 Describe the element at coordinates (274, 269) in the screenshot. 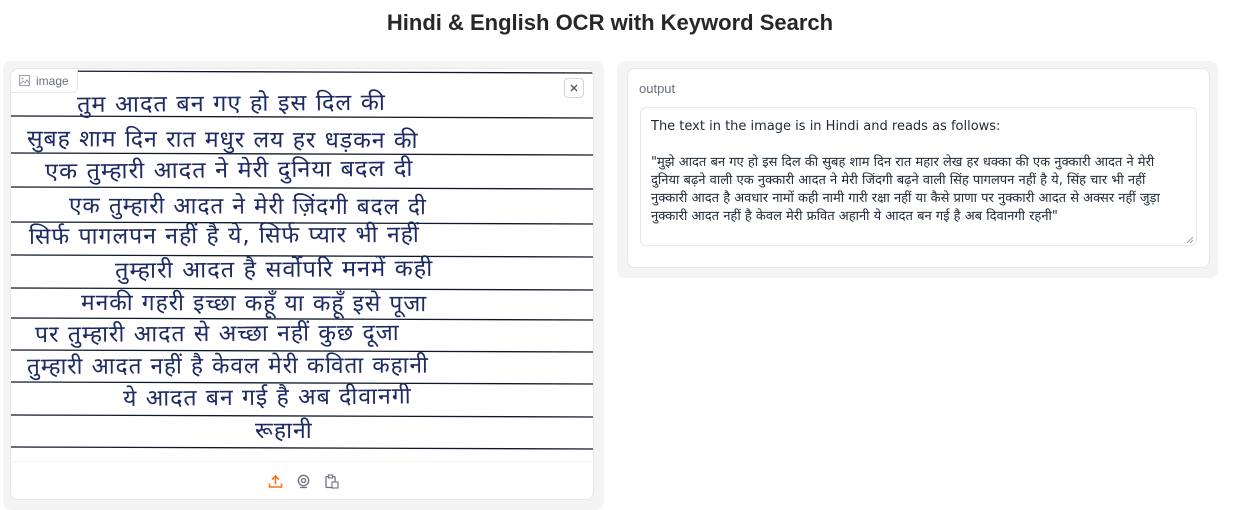

I see `handwritten-line: तुम्हारी आदत है सर्वोपरि मनमें कही` at that location.